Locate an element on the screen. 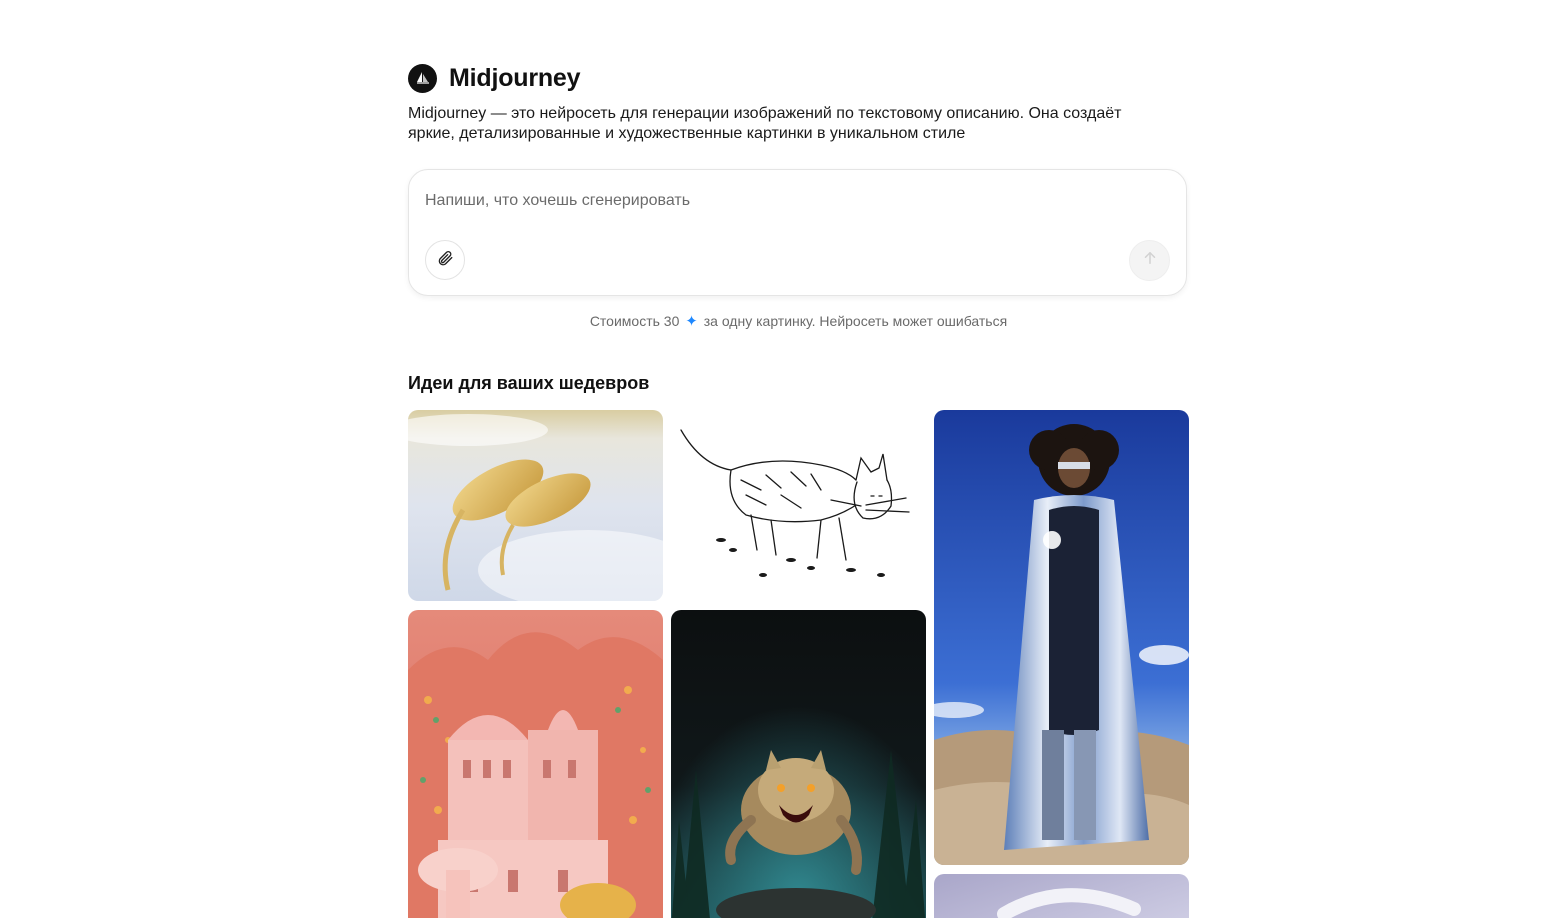  sailboat-icon is located at coordinates (422, 78).